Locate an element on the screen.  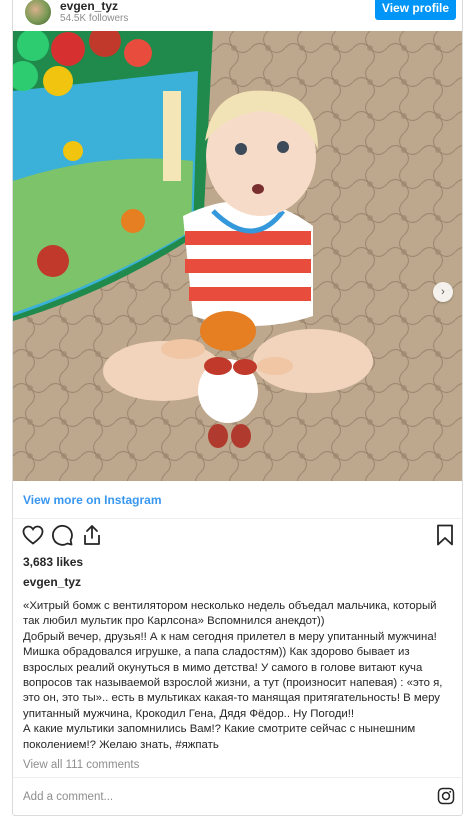
follower-count: 54.5K followers is located at coordinates (94, 18).